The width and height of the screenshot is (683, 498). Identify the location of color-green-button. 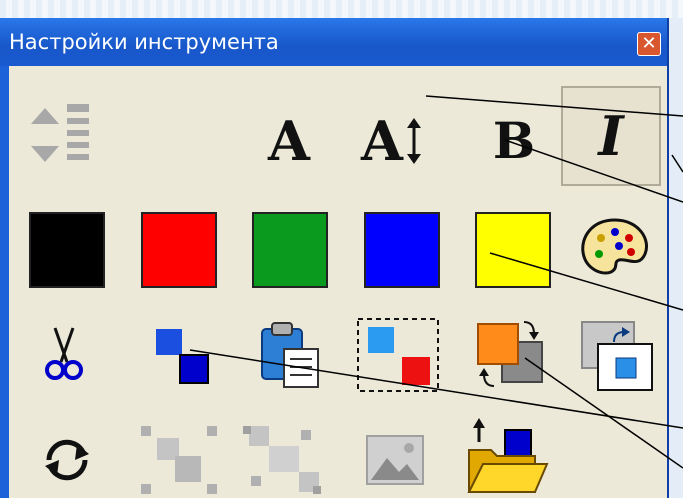
(290, 250).